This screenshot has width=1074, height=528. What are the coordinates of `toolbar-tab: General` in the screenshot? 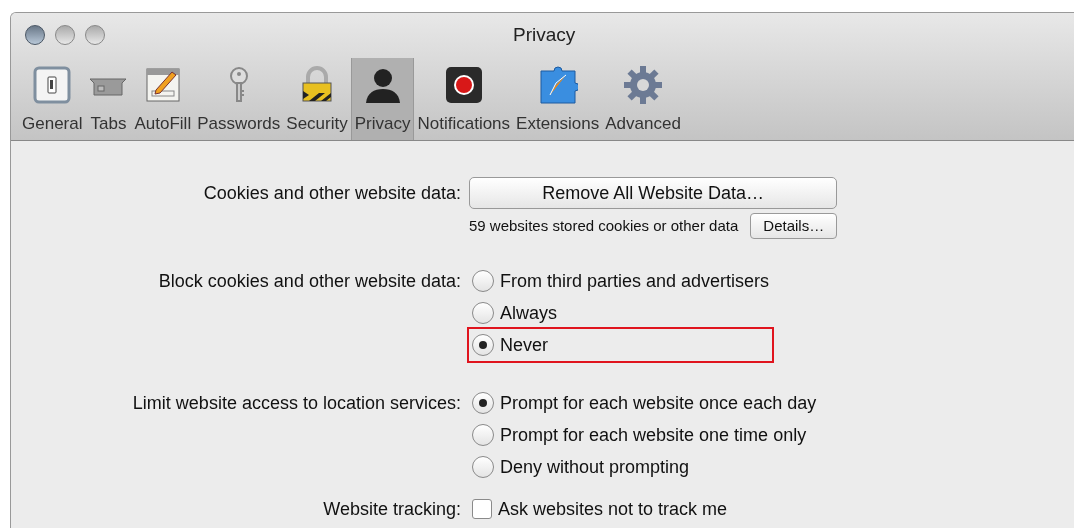 It's located at (52, 99).